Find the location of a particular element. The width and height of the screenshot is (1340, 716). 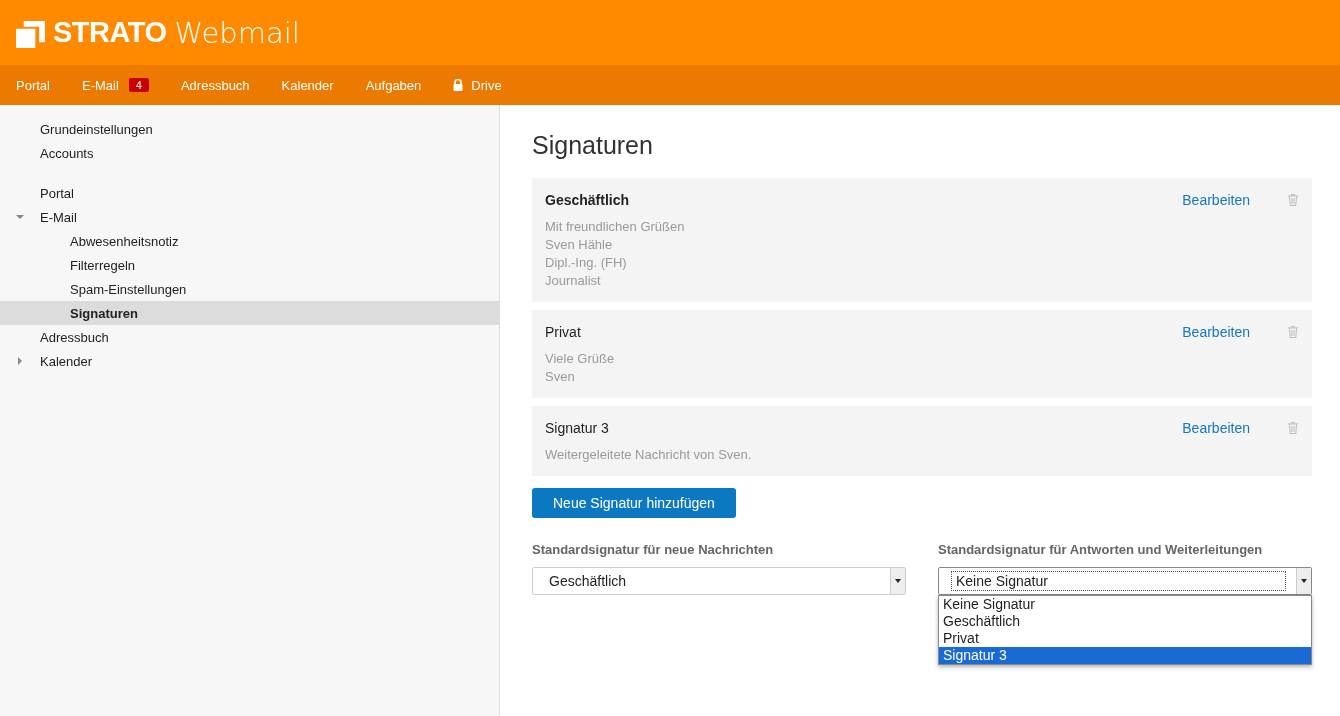

logo-icon is located at coordinates (30, 34).